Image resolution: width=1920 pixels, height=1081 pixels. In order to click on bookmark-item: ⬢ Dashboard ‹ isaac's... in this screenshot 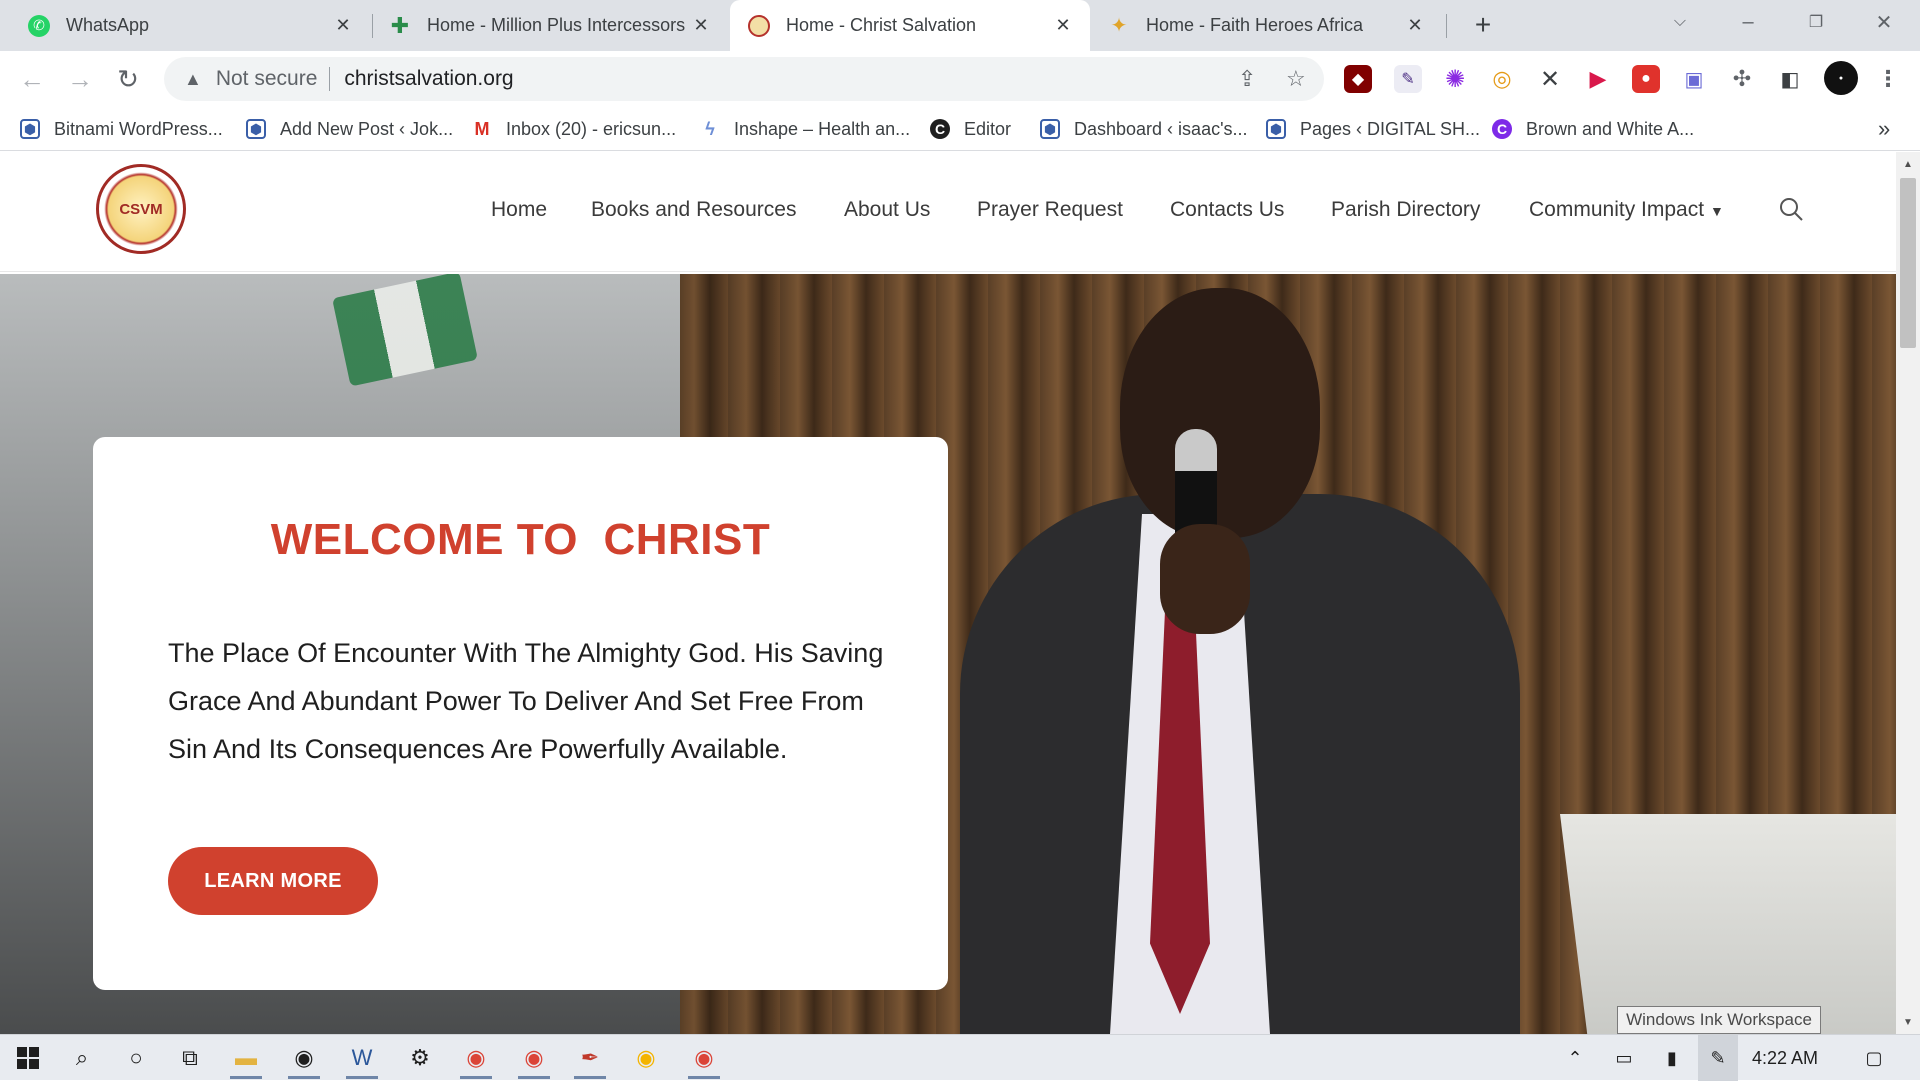, I will do `click(1144, 129)`.